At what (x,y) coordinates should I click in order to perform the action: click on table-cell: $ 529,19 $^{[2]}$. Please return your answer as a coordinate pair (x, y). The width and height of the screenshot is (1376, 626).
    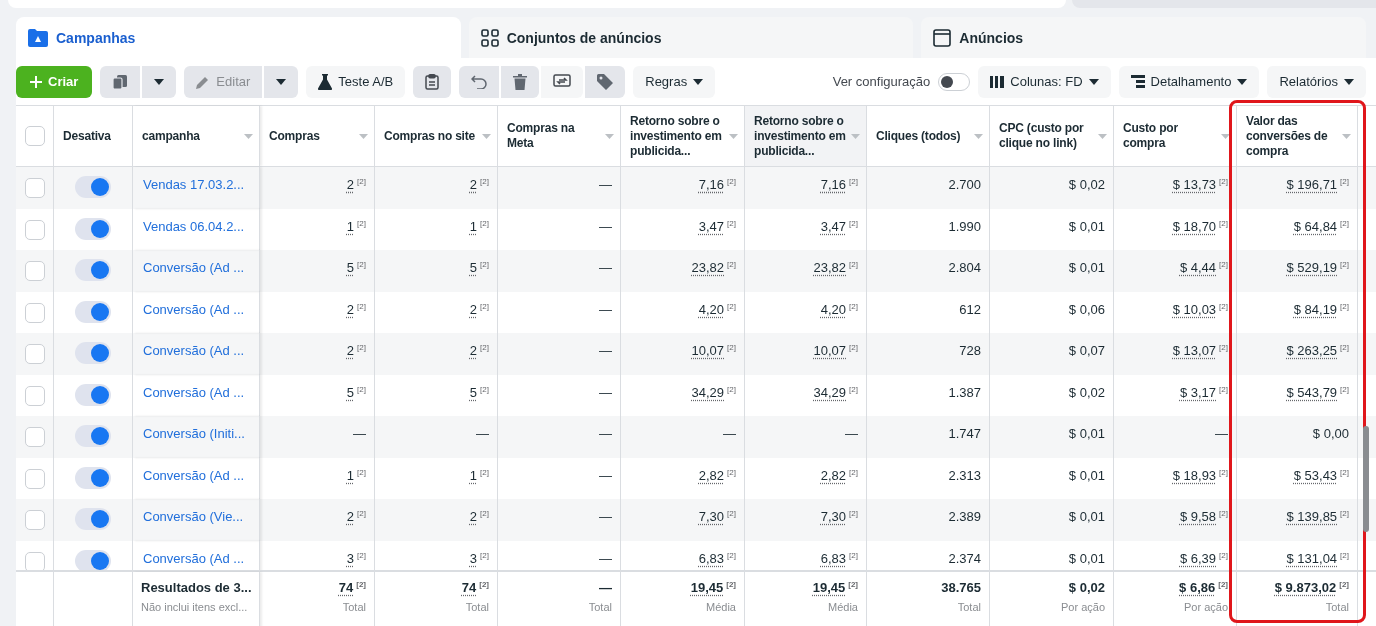
    Looking at the image, I should click on (1297, 271).